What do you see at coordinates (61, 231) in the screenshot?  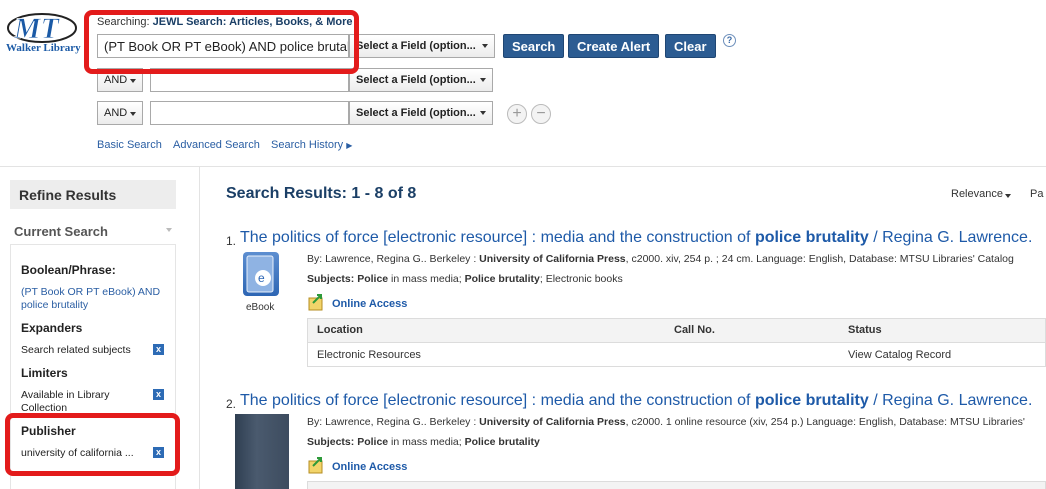 I see `current-search-heading: Current Search` at bounding box center [61, 231].